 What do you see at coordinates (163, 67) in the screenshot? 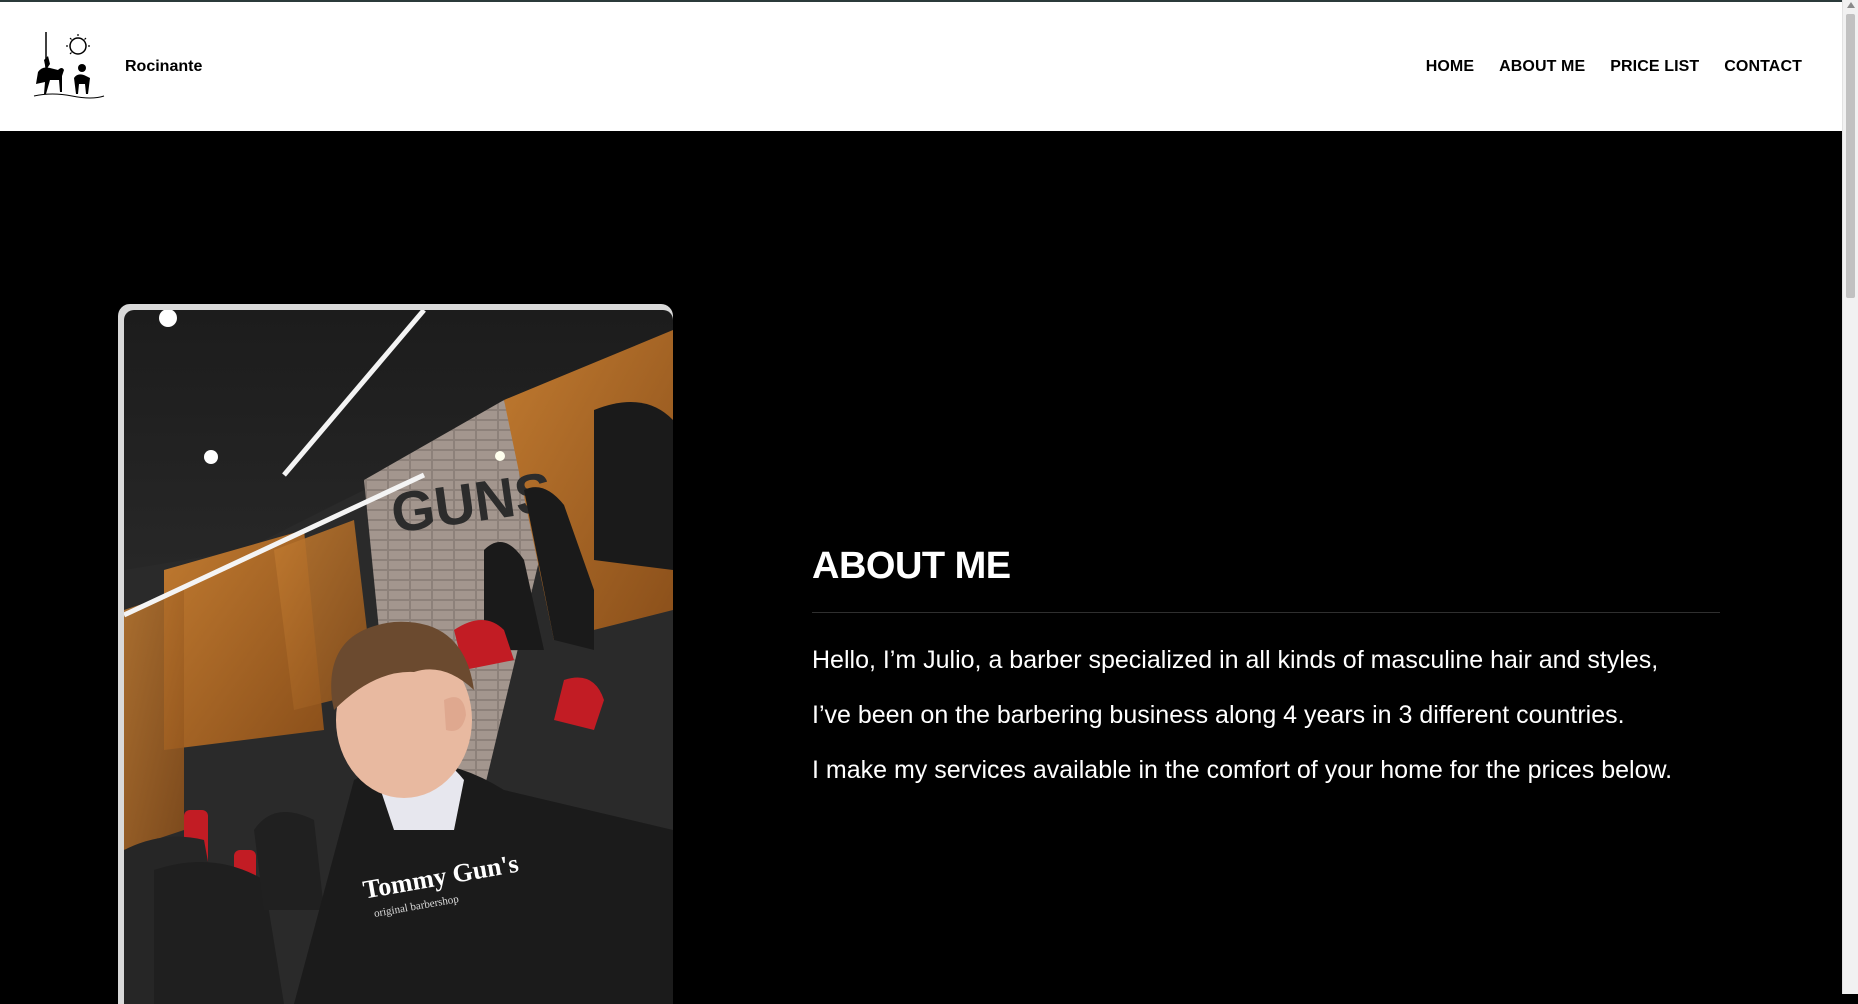
I see `brand-name: Rocinante` at bounding box center [163, 67].